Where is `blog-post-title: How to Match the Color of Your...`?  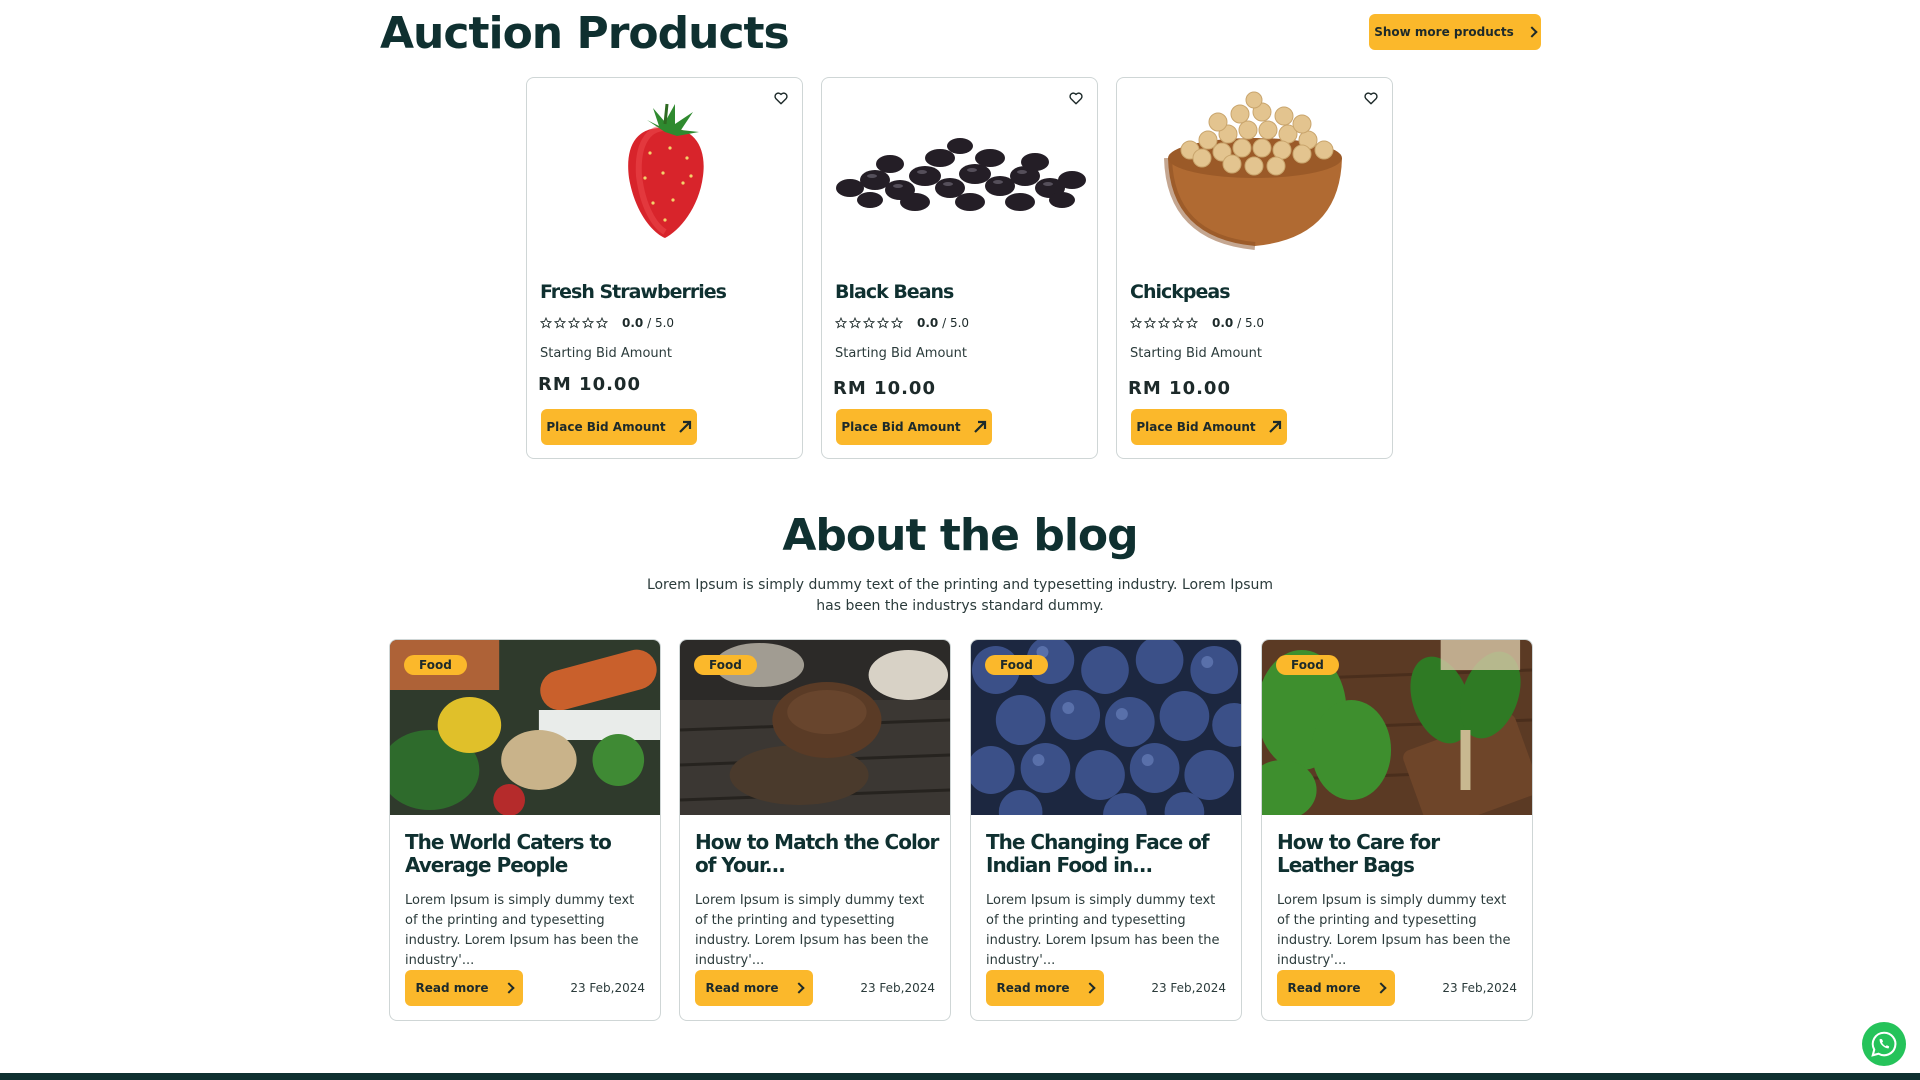
blog-post-title: How to Match the Color of Your... is located at coordinates (817, 854).